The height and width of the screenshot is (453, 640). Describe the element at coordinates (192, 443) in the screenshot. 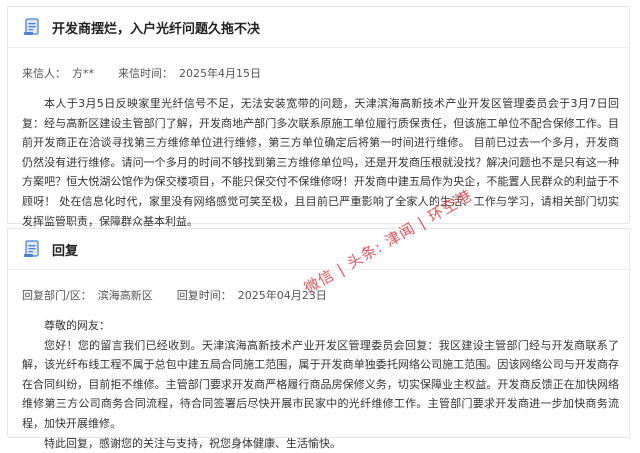

I see `reply-closing: 特此回复，感谢您的关注与支持，祝您身体健康、生活愉快。` at that location.